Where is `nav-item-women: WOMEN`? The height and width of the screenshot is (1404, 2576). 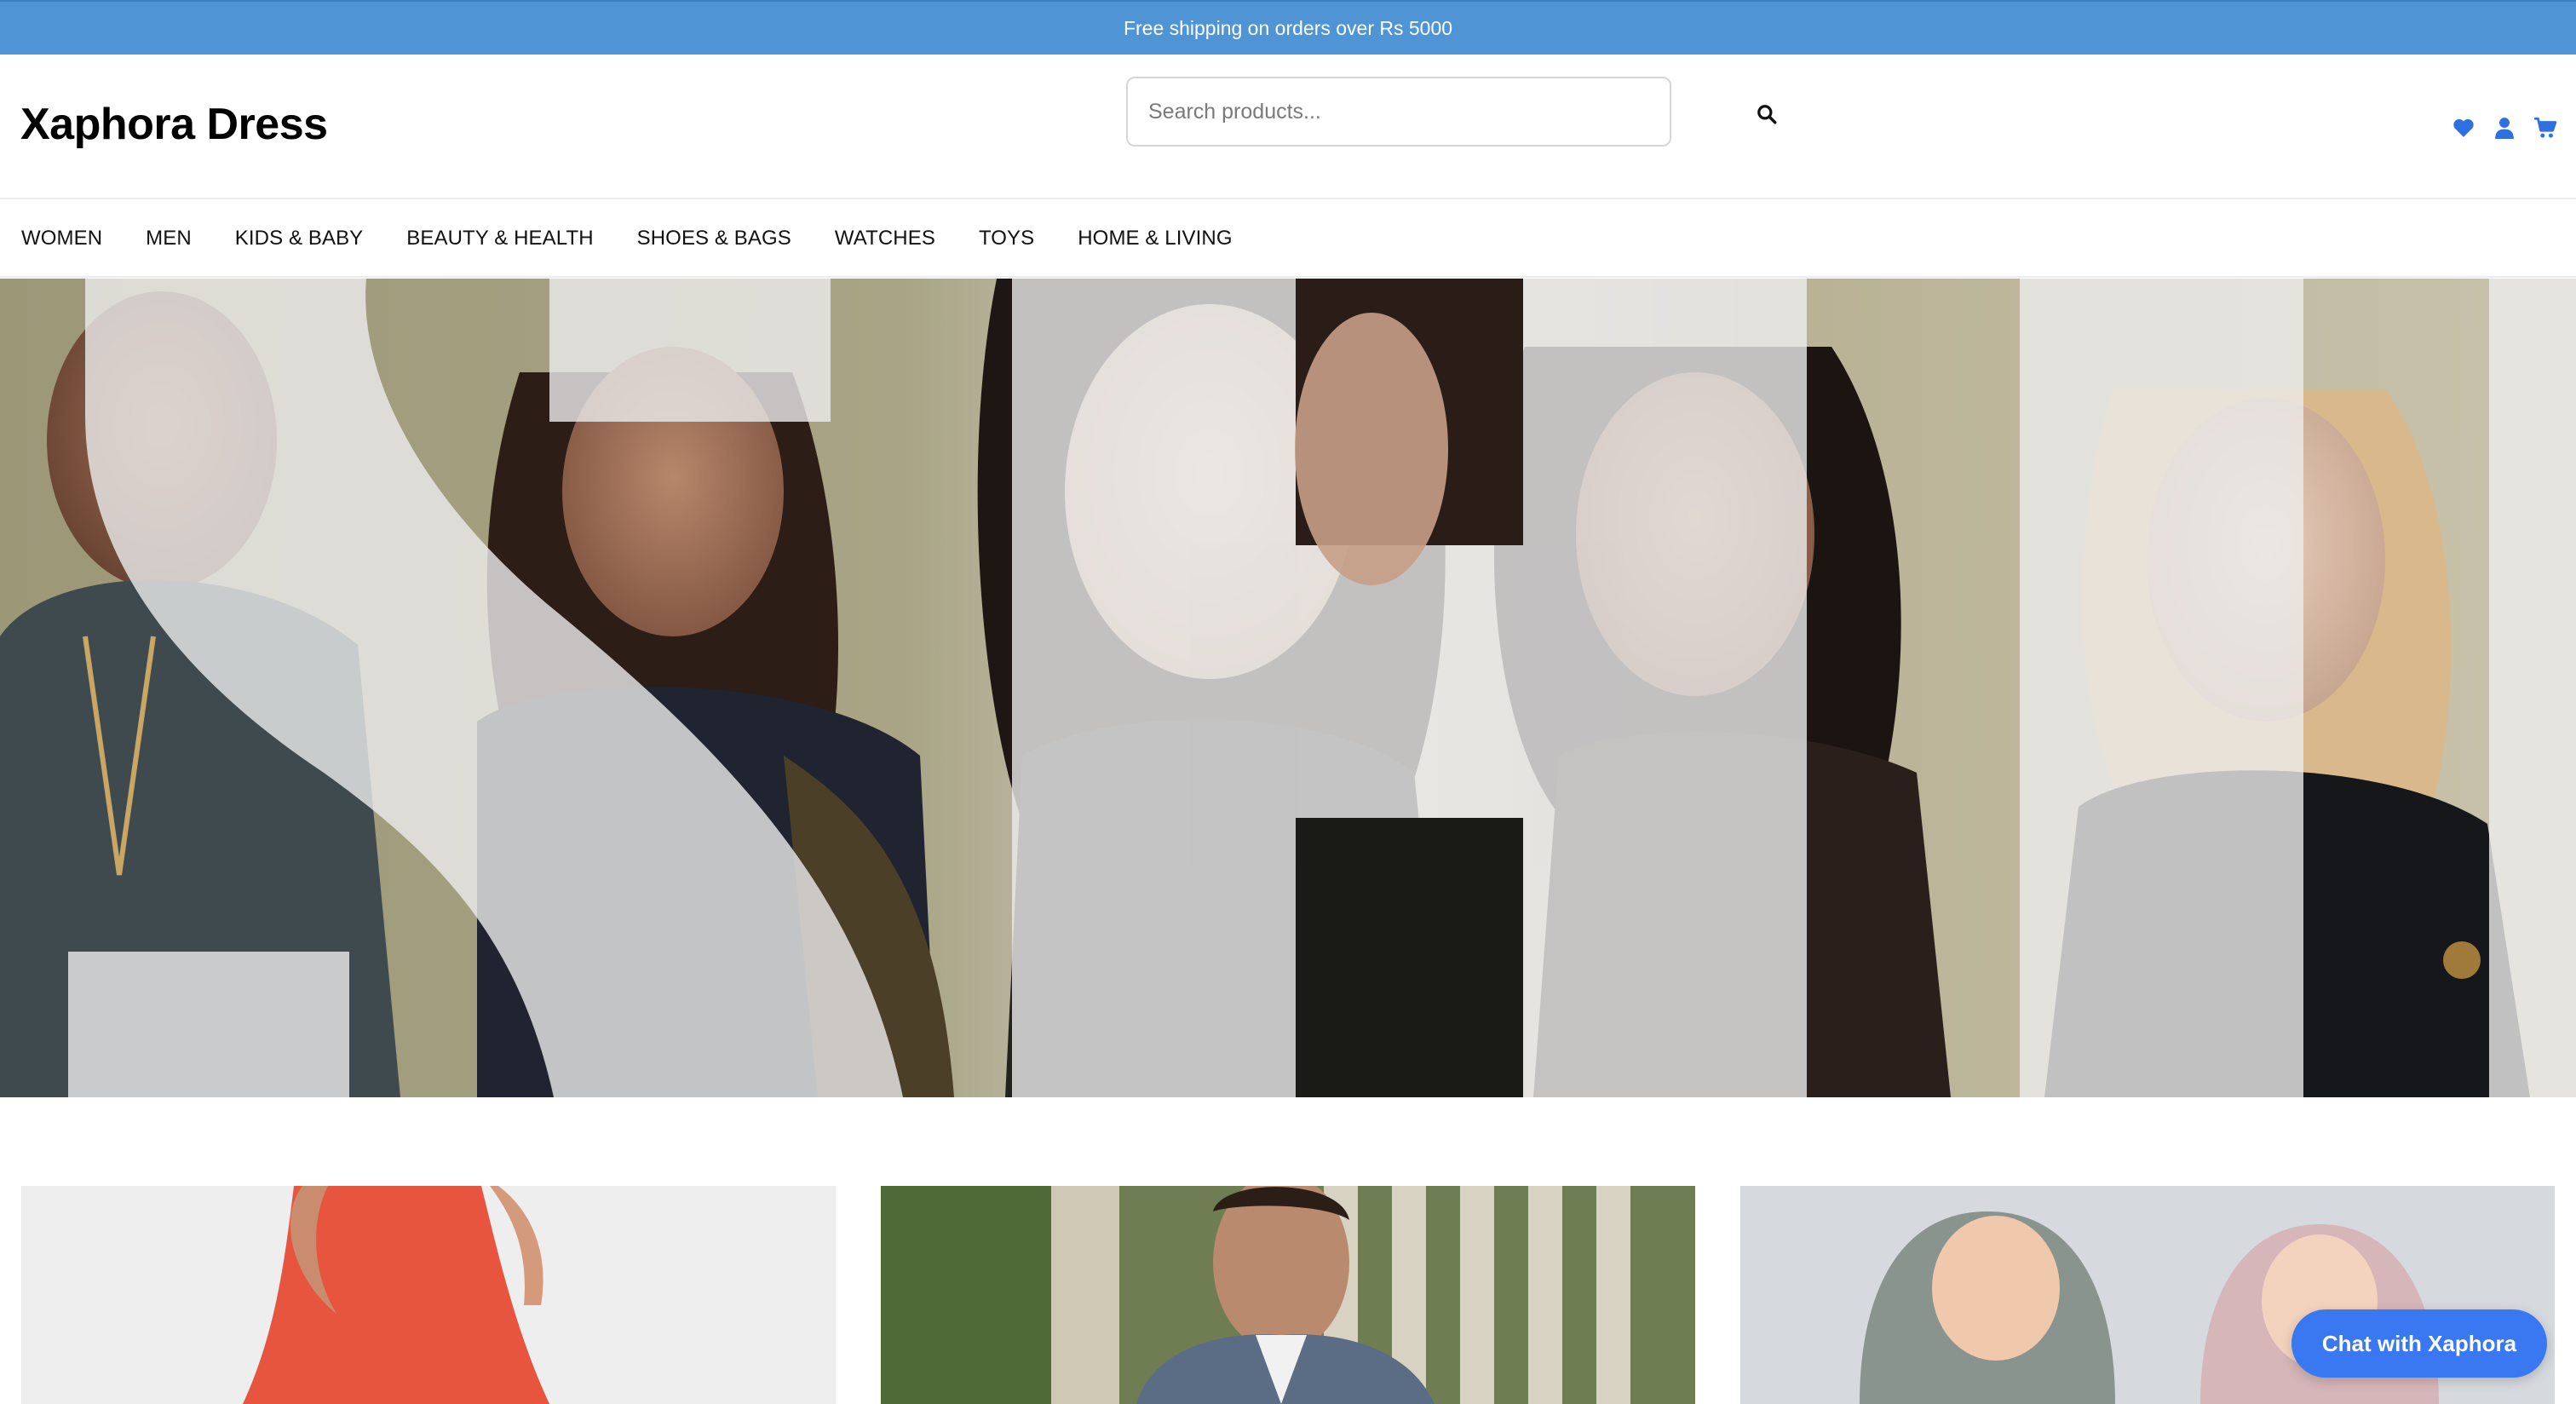 nav-item-women: WOMEN is located at coordinates (61, 238).